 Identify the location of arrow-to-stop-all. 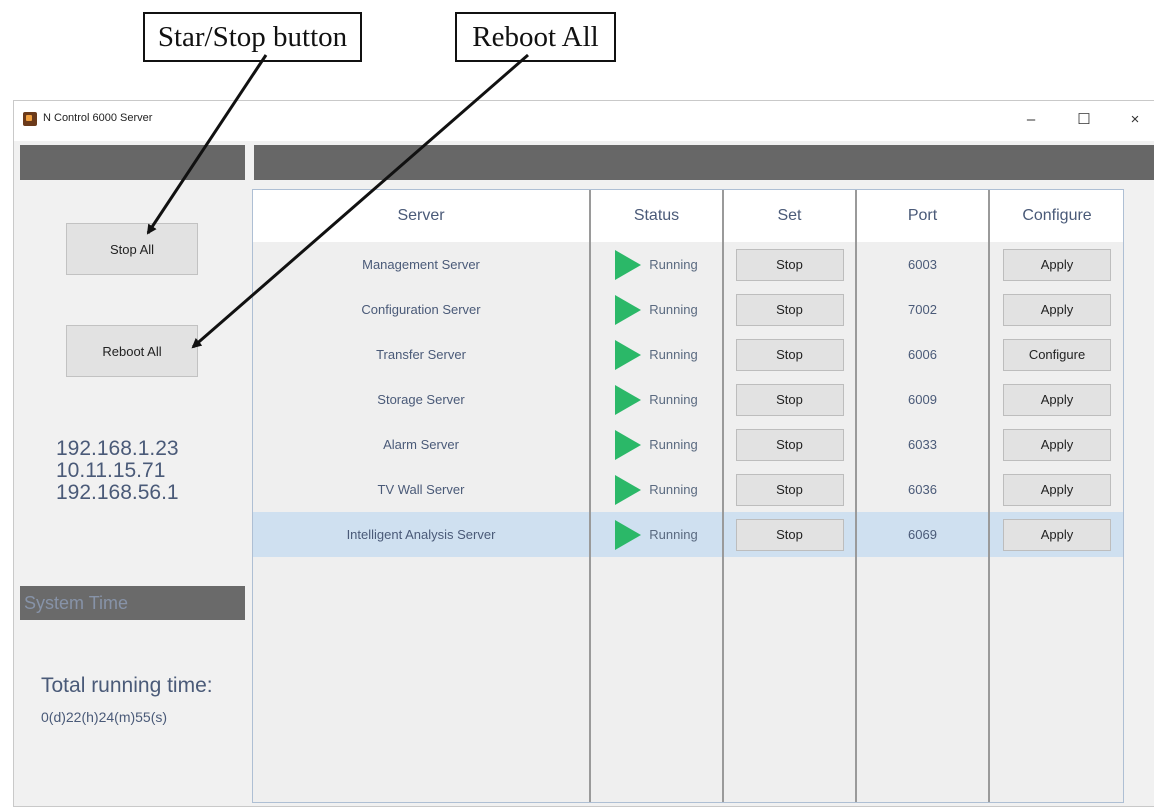
(207, 144).